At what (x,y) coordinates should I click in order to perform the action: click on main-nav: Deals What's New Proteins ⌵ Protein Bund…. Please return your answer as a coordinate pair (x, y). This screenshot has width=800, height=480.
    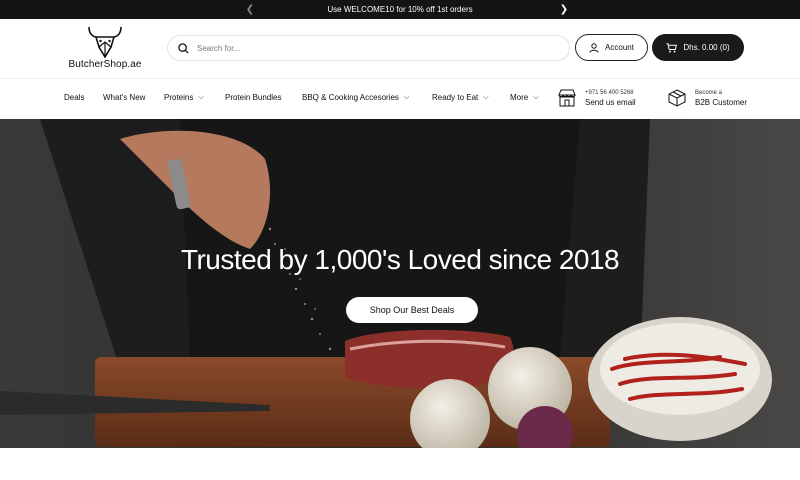
    Looking at the image, I should click on (400, 98).